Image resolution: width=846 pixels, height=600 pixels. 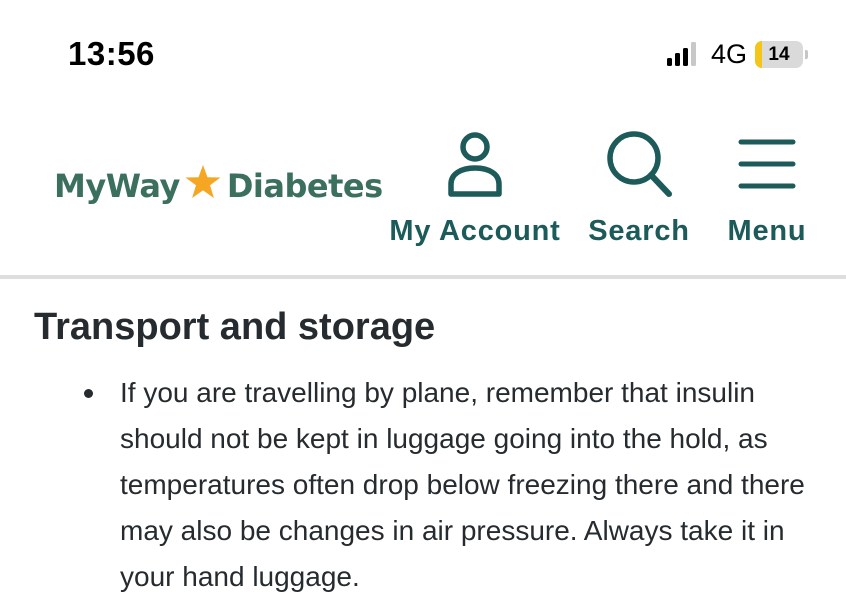 I want to click on battery-nub, so click(x=806, y=54).